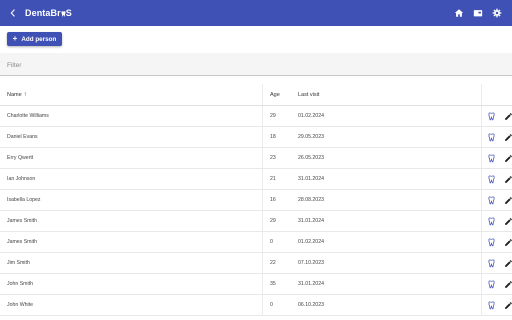  What do you see at coordinates (15, 38) in the screenshot?
I see `plus-icon: +` at bounding box center [15, 38].